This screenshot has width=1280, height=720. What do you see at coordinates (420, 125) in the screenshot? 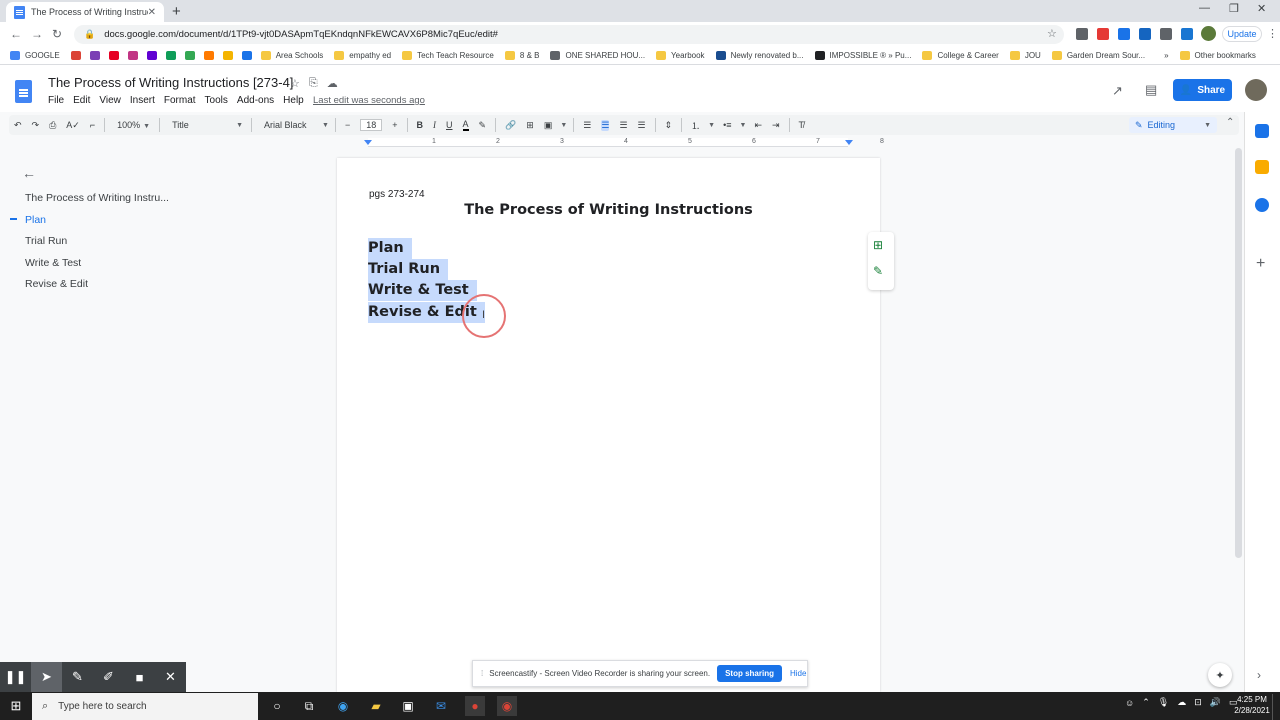
I see `bold-icon: B` at bounding box center [420, 125].